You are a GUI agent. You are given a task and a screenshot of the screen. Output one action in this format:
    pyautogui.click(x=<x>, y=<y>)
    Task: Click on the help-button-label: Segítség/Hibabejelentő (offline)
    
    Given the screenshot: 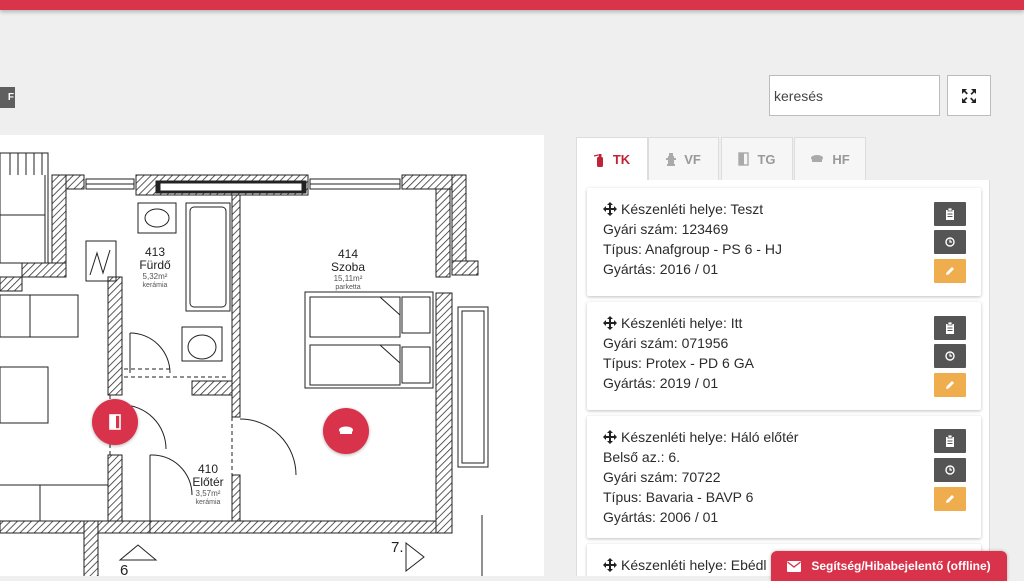 What is the action you would take?
    pyautogui.click(x=901, y=566)
    